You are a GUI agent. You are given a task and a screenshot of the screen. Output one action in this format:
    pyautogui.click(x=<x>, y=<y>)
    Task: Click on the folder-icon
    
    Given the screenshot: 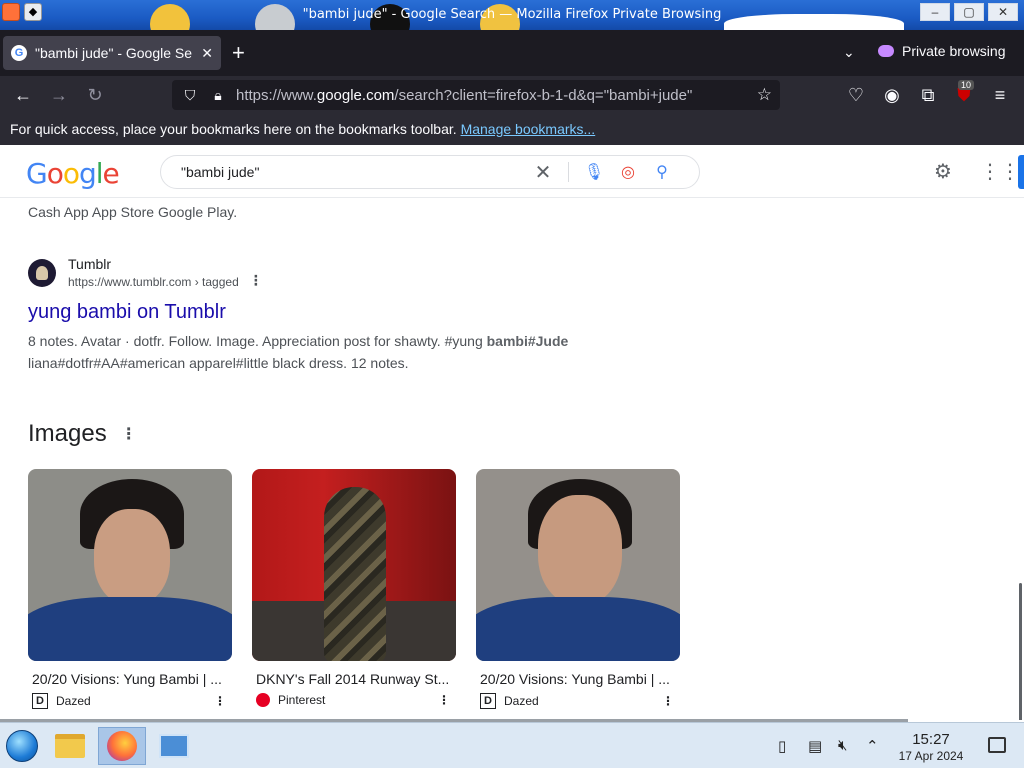 What is the action you would take?
    pyautogui.click(x=70, y=746)
    